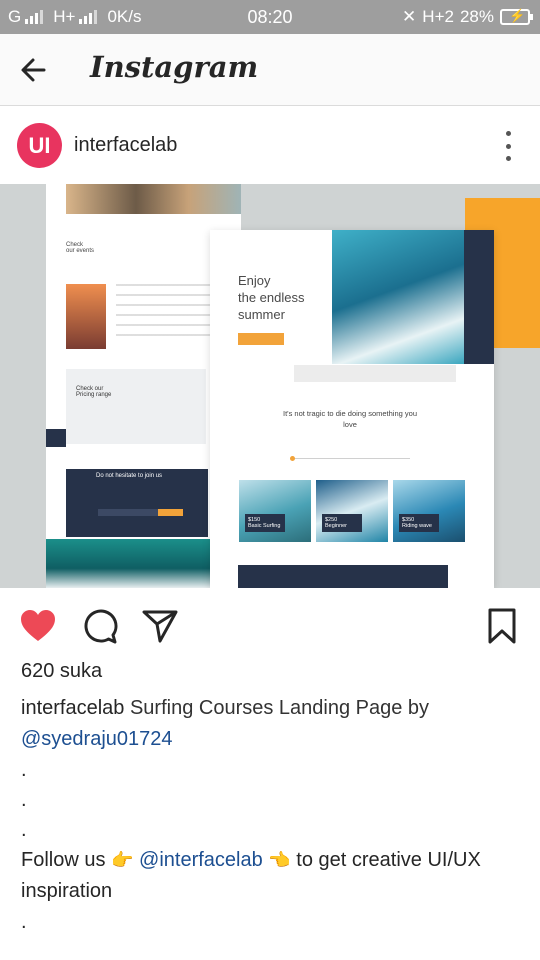  Describe the element at coordinates (56, 438) in the screenshot. I see `decor-strip` at that location.